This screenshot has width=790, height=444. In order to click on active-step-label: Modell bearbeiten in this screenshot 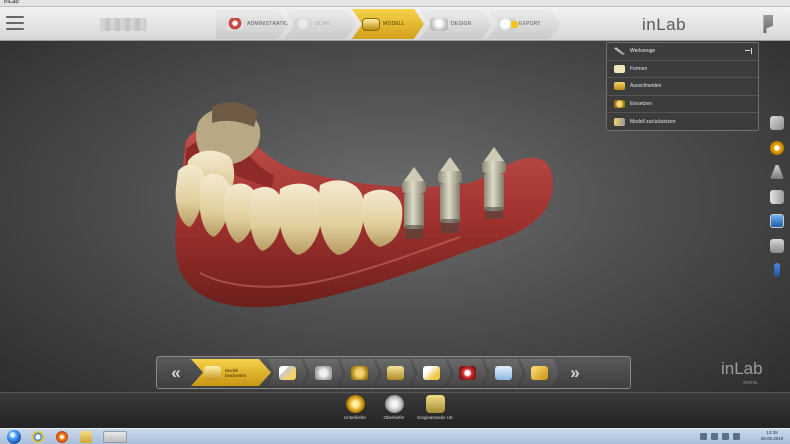, I will do `click(236, 372)`.